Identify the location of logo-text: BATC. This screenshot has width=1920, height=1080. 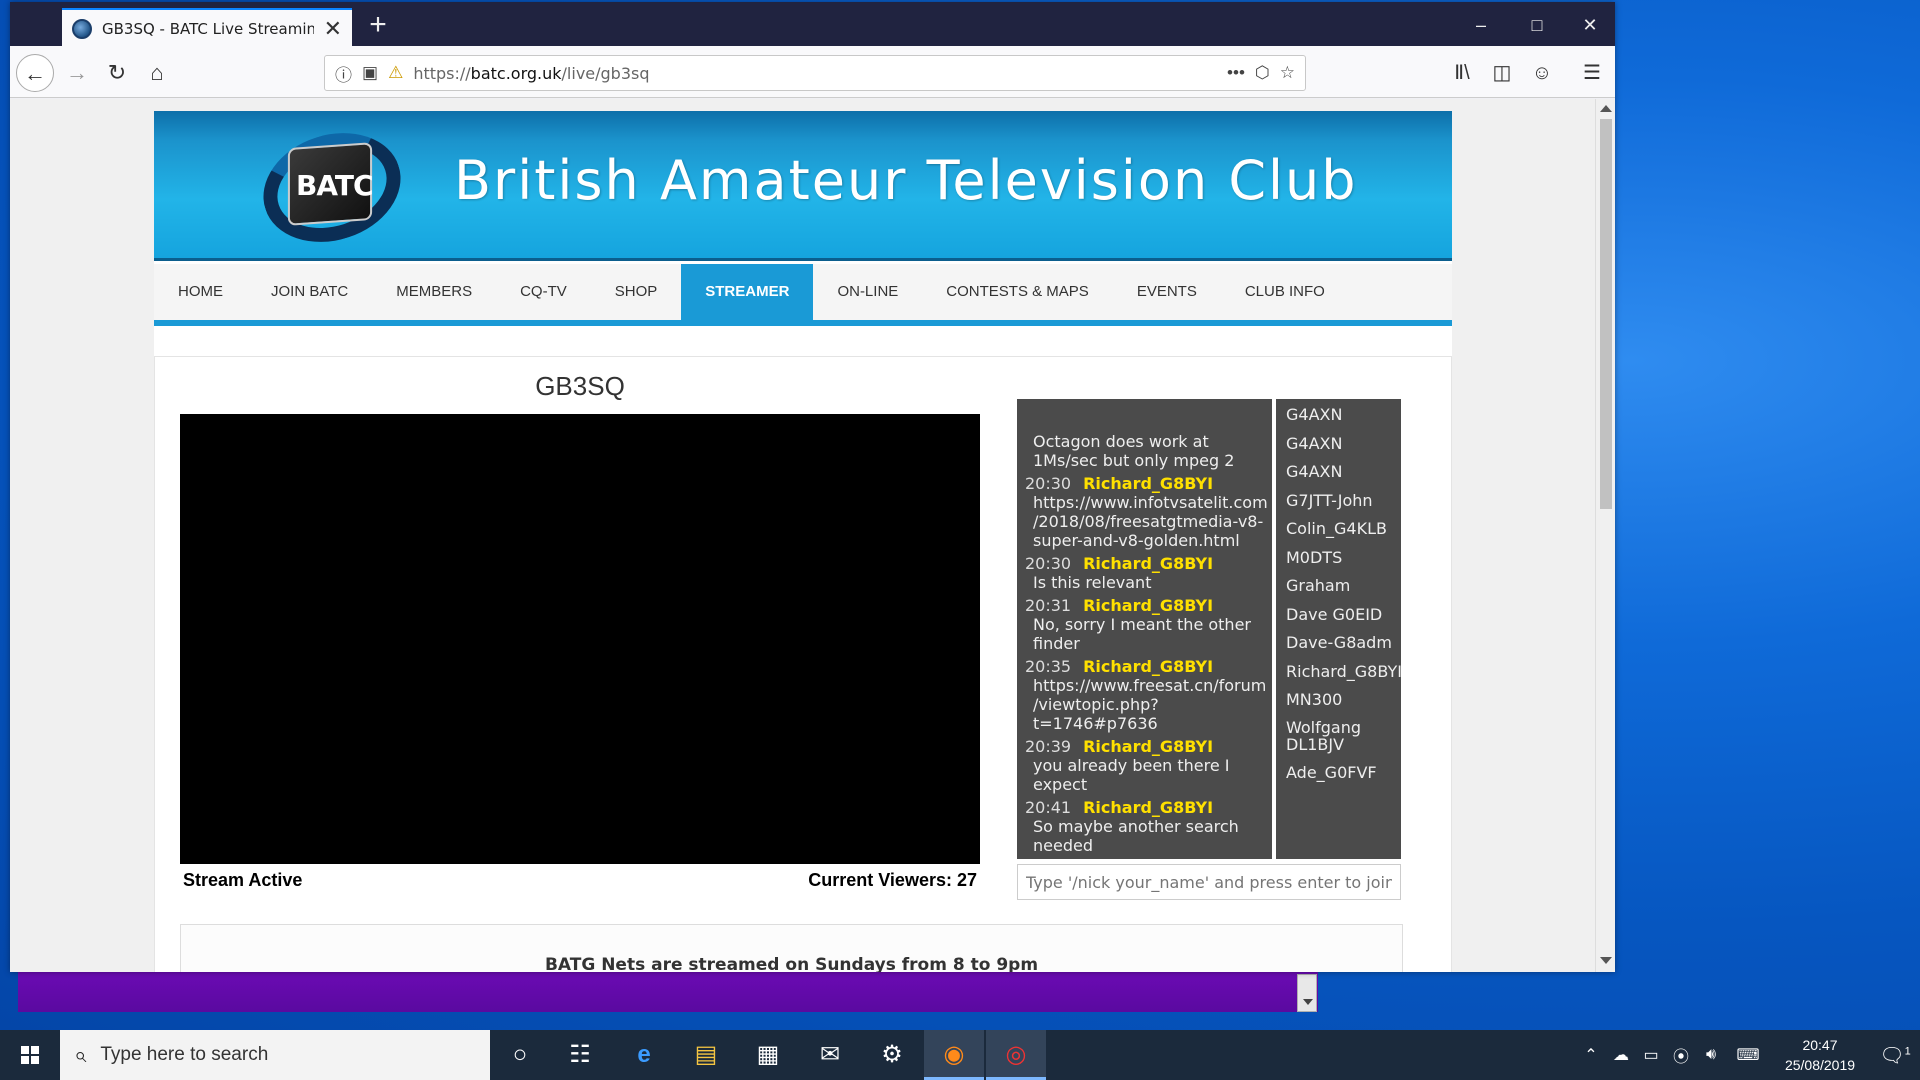
(334, 185).